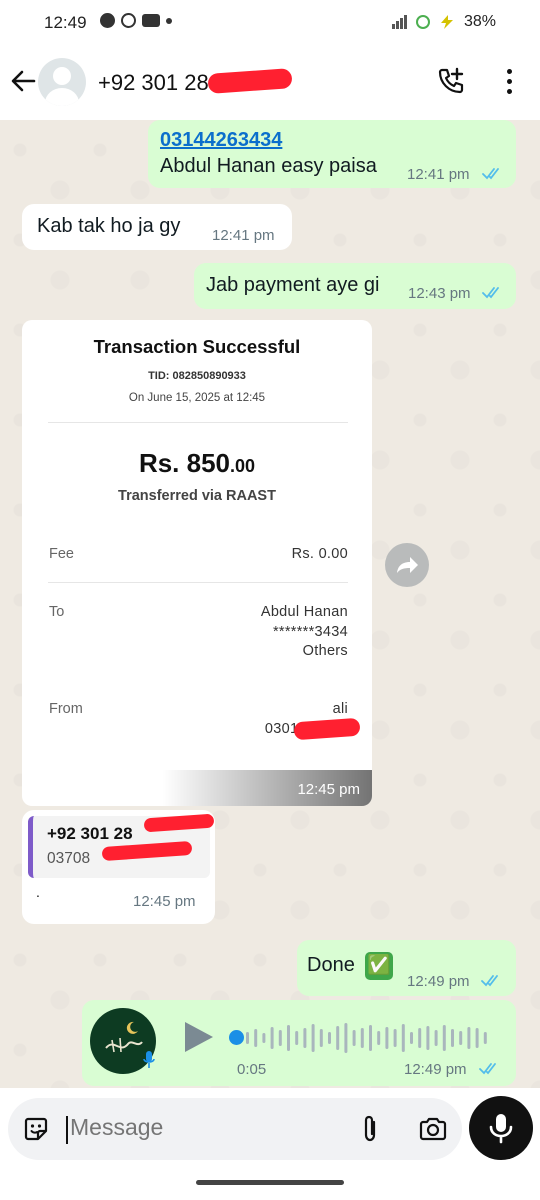 The height and width of the screenshot is (1200, 540). I want to click on check-emoji: ✅, so click(379, 966).